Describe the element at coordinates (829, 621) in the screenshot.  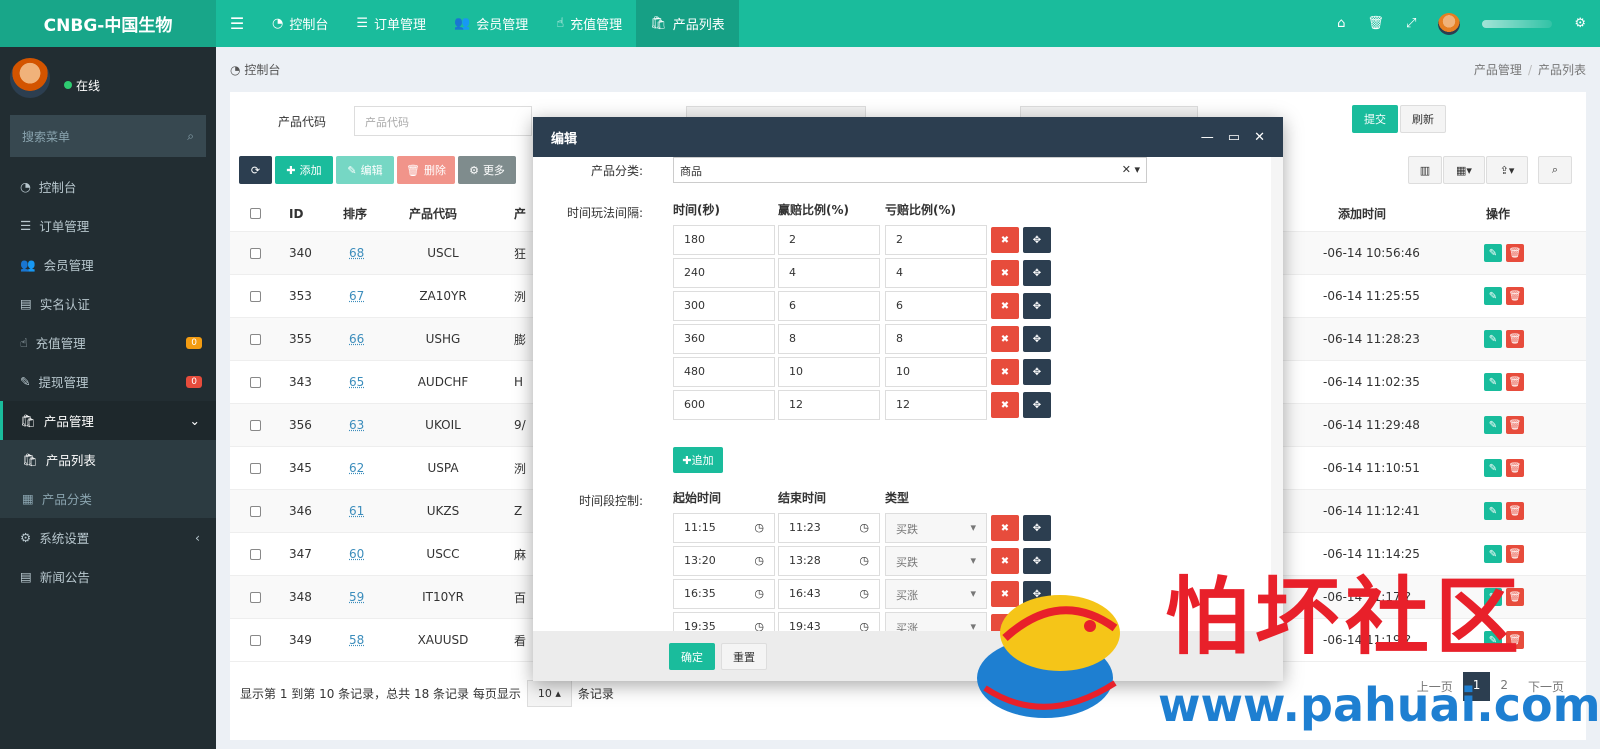
I see `period-end-input: 19:43 ◷` at that location.